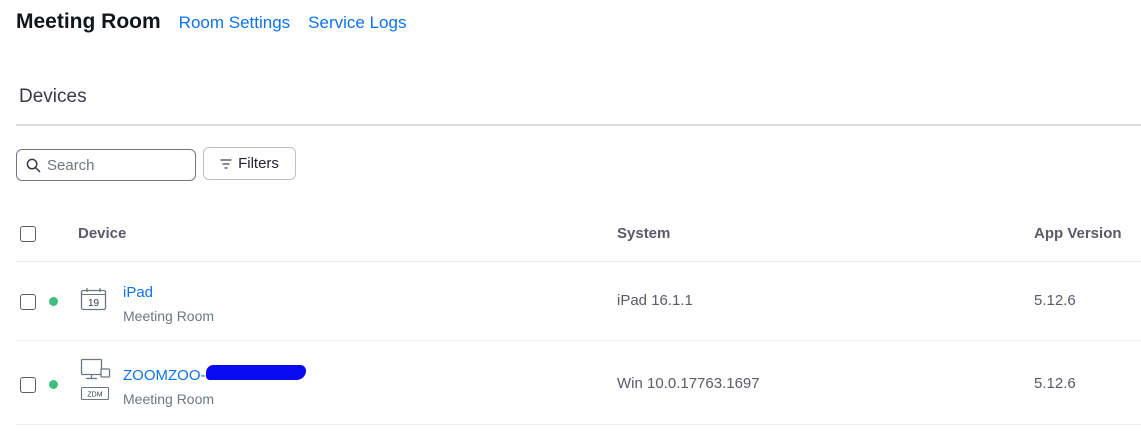 The width and height of the screenshot is (1141, 436). Describe the element at coordinates (256, 372) in the screenshot. I see `redaction-mark` at that location.